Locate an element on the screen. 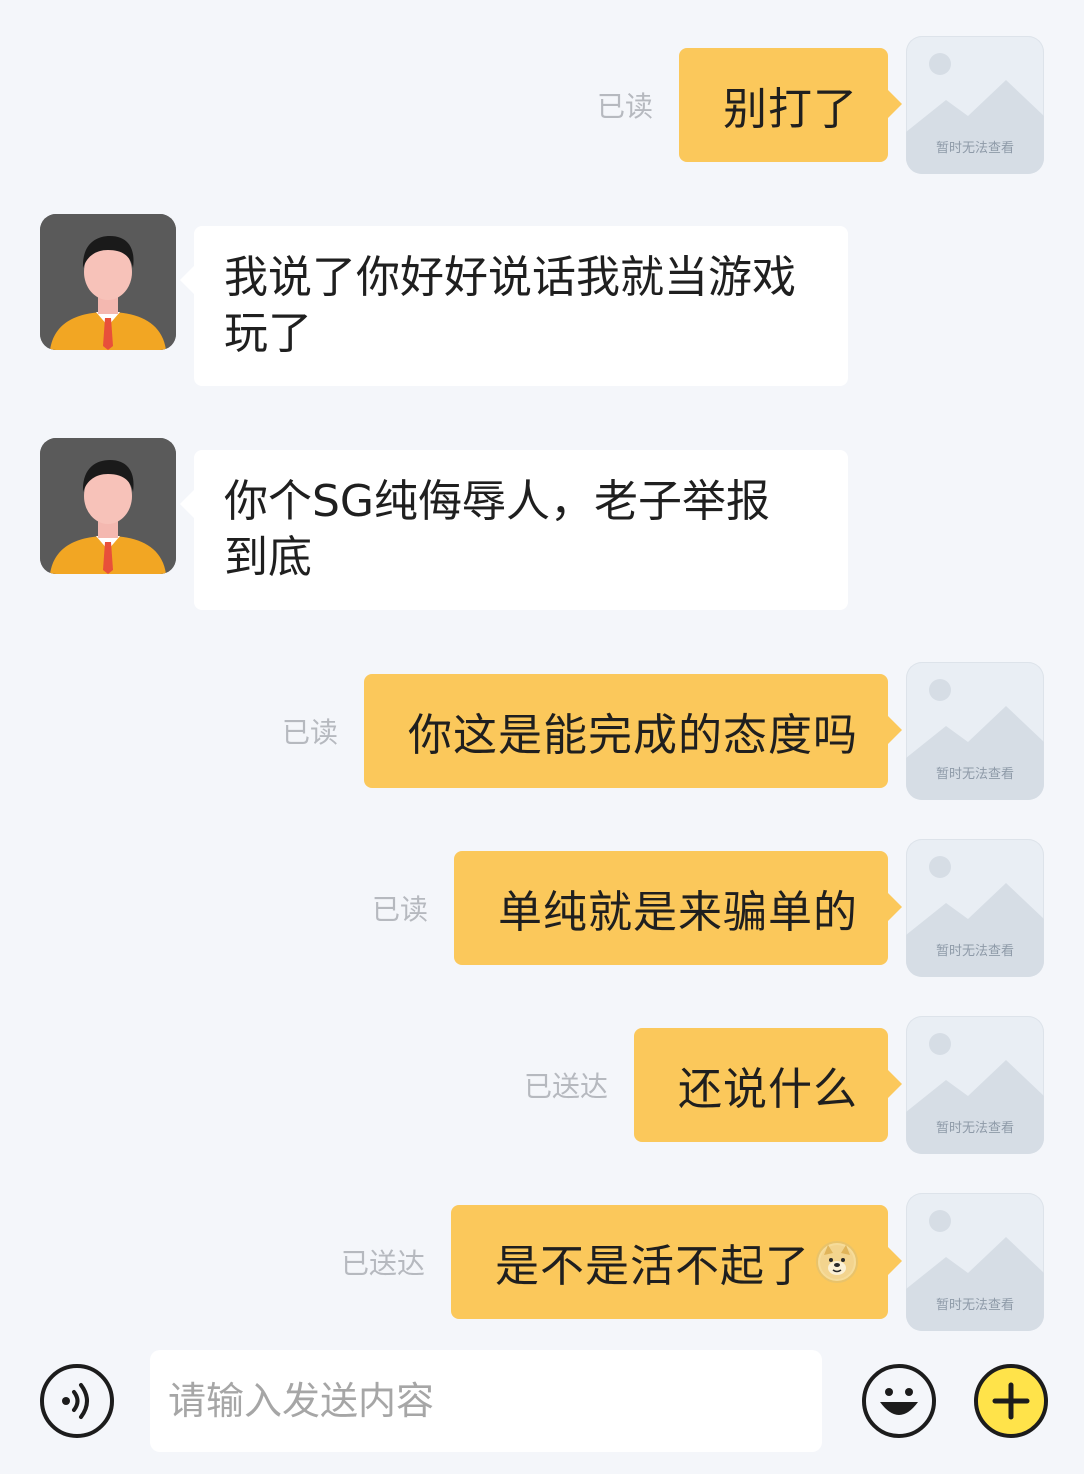 This screenshot has height=1474, width=1084. smiley-icon is located at coordinates (899, 1401).